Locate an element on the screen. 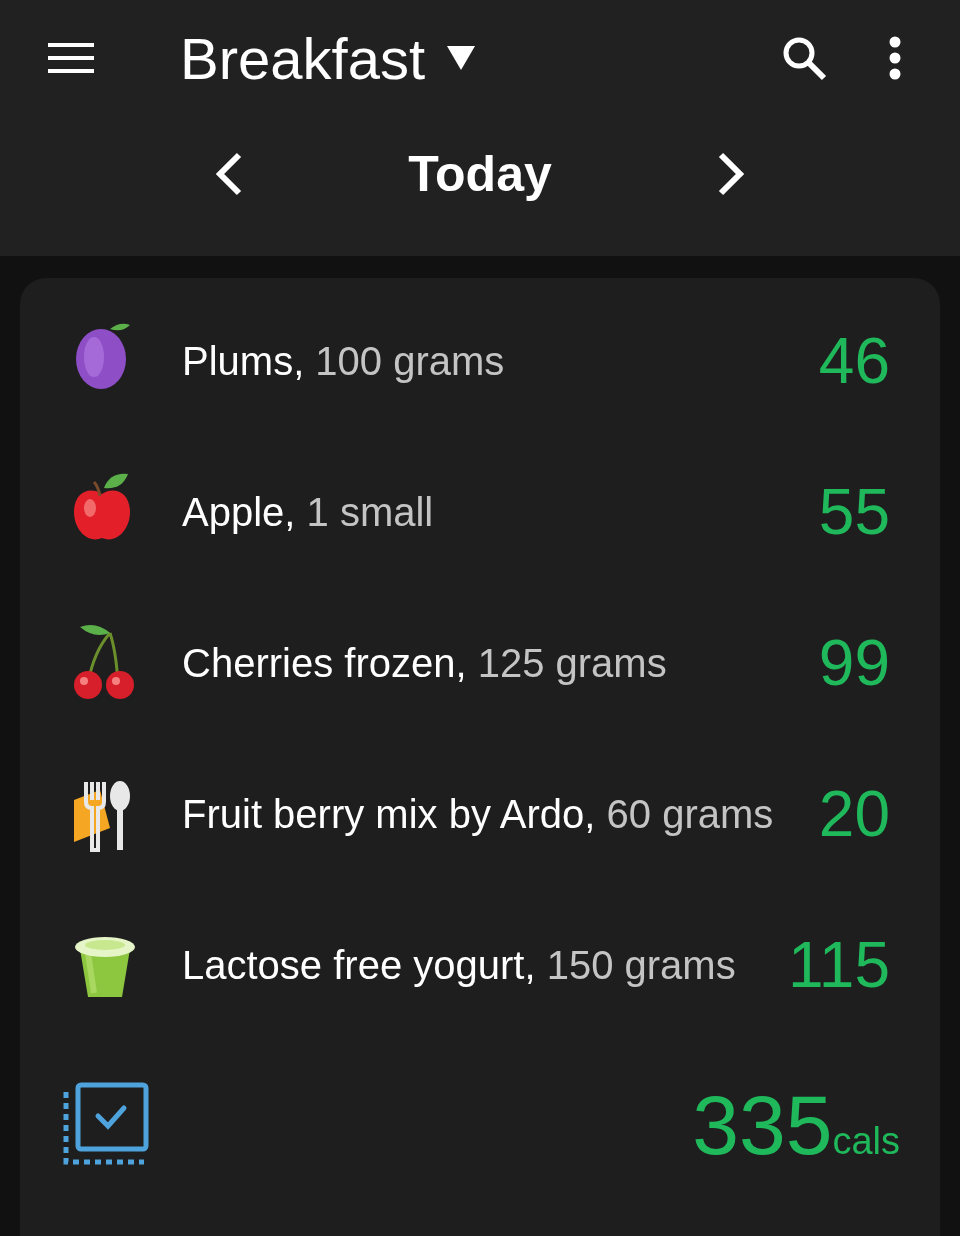 This screenshot has width=960, height=1236. date-label: Today is located at coordinates (480, 174).